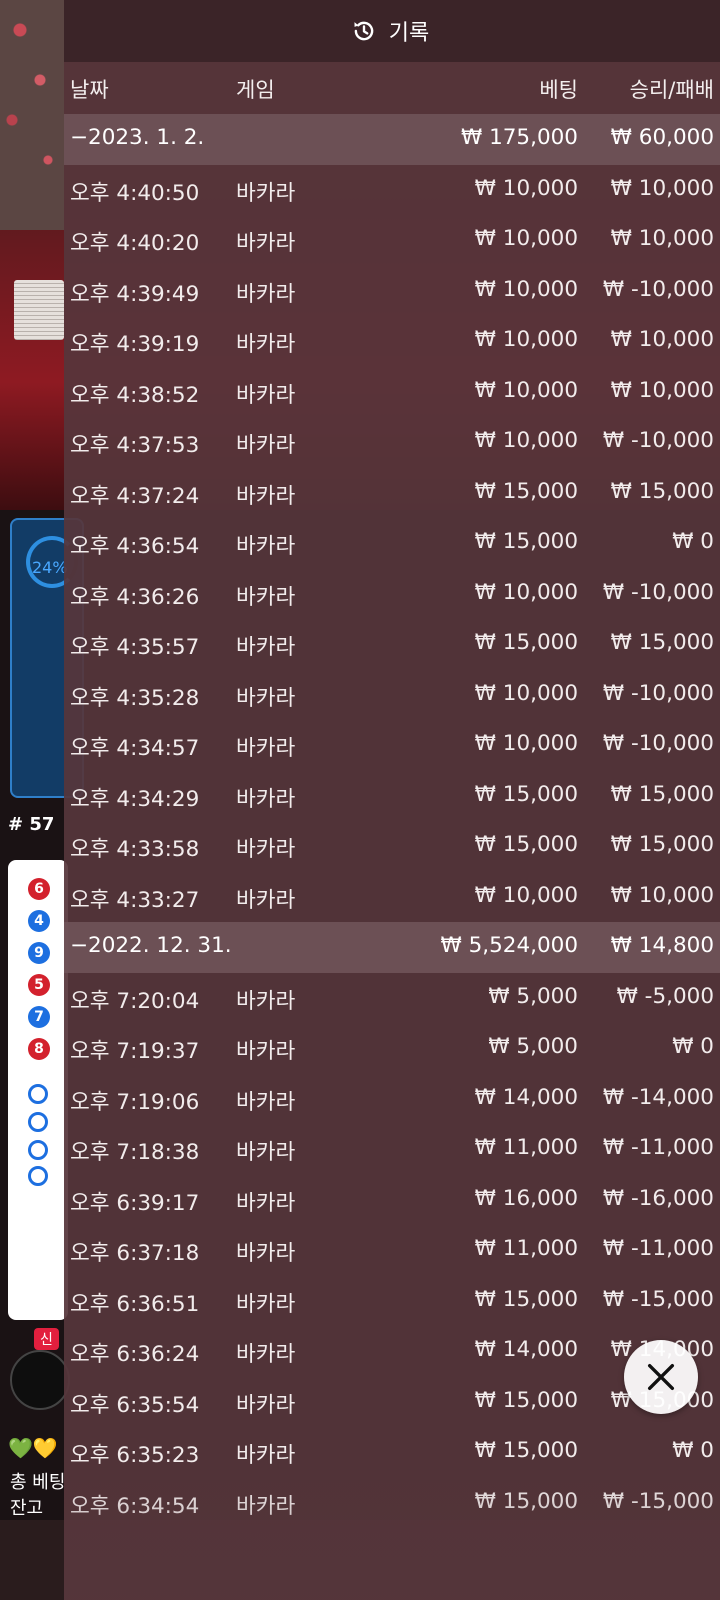 The image size is (720, 1600). Describe the element at coordinates (671, 90) in the screenshot. I see `column-result: 승리/패배` at that location.